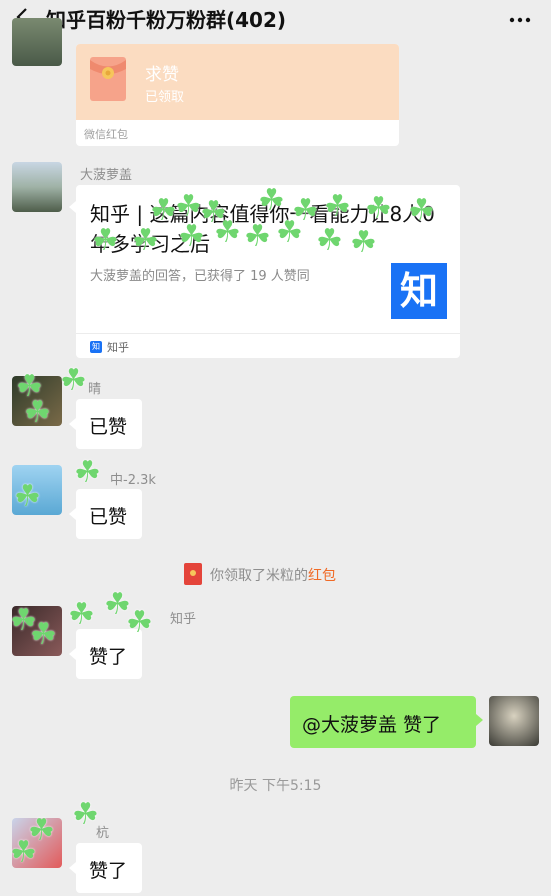  Describe the element at coordinates (514, 721) in the screenshot. I see `my-avatar` at that location.